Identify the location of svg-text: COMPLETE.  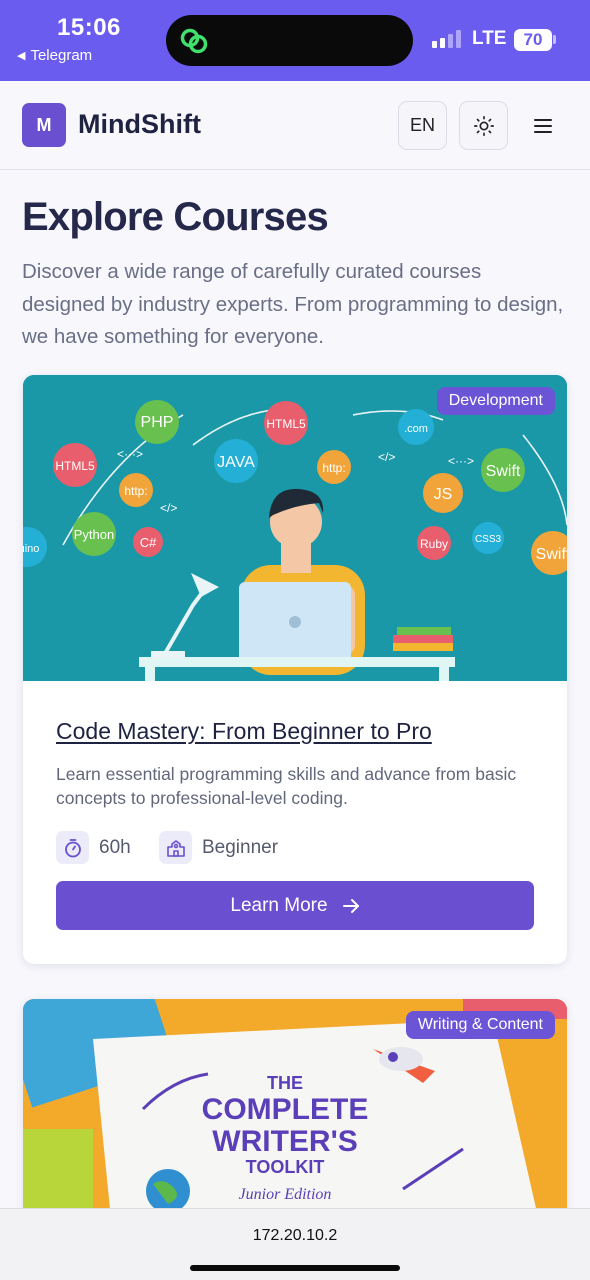
(285, 1109).